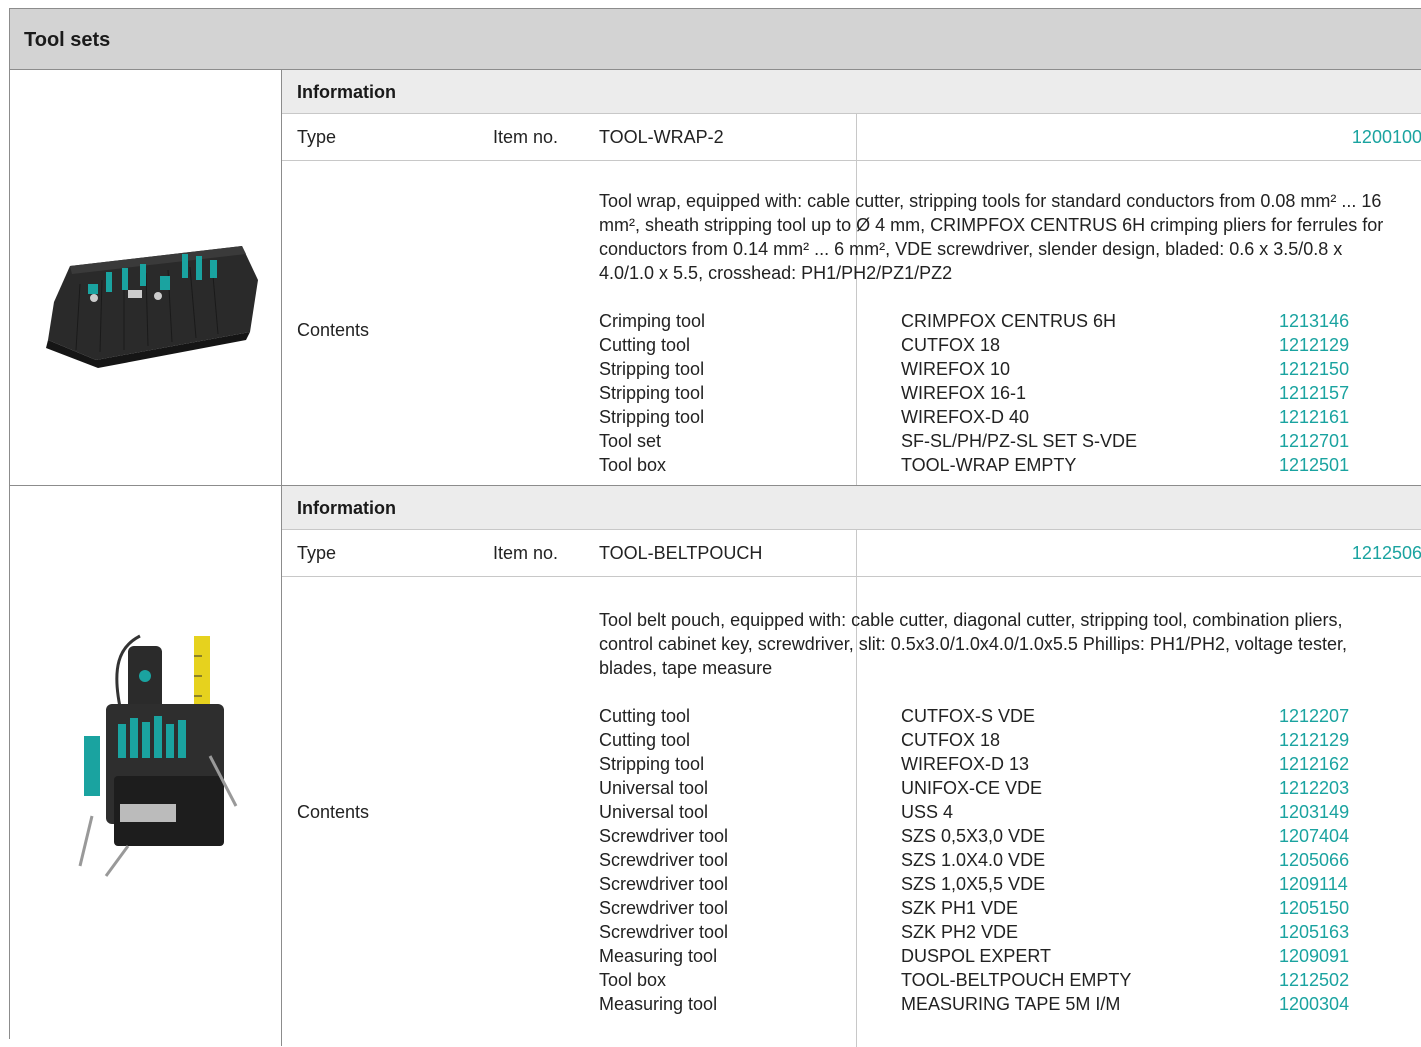  Describe the element at coordinates (999, 788) in the screenshot. I see `component-row: Universal tool UNIFOX-CE VDE 1212203` at that location.